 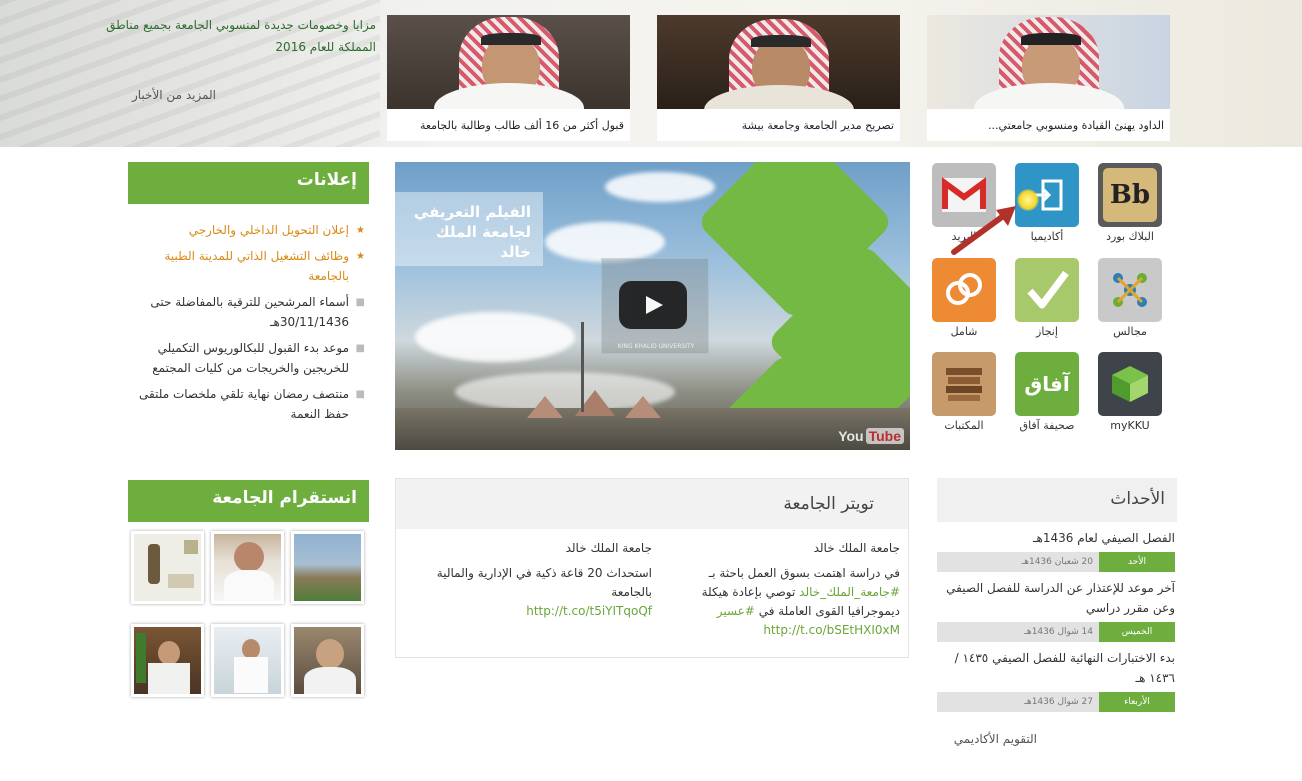 I want to click on app-libraries: المكتبات, so click(x=964, y=392).